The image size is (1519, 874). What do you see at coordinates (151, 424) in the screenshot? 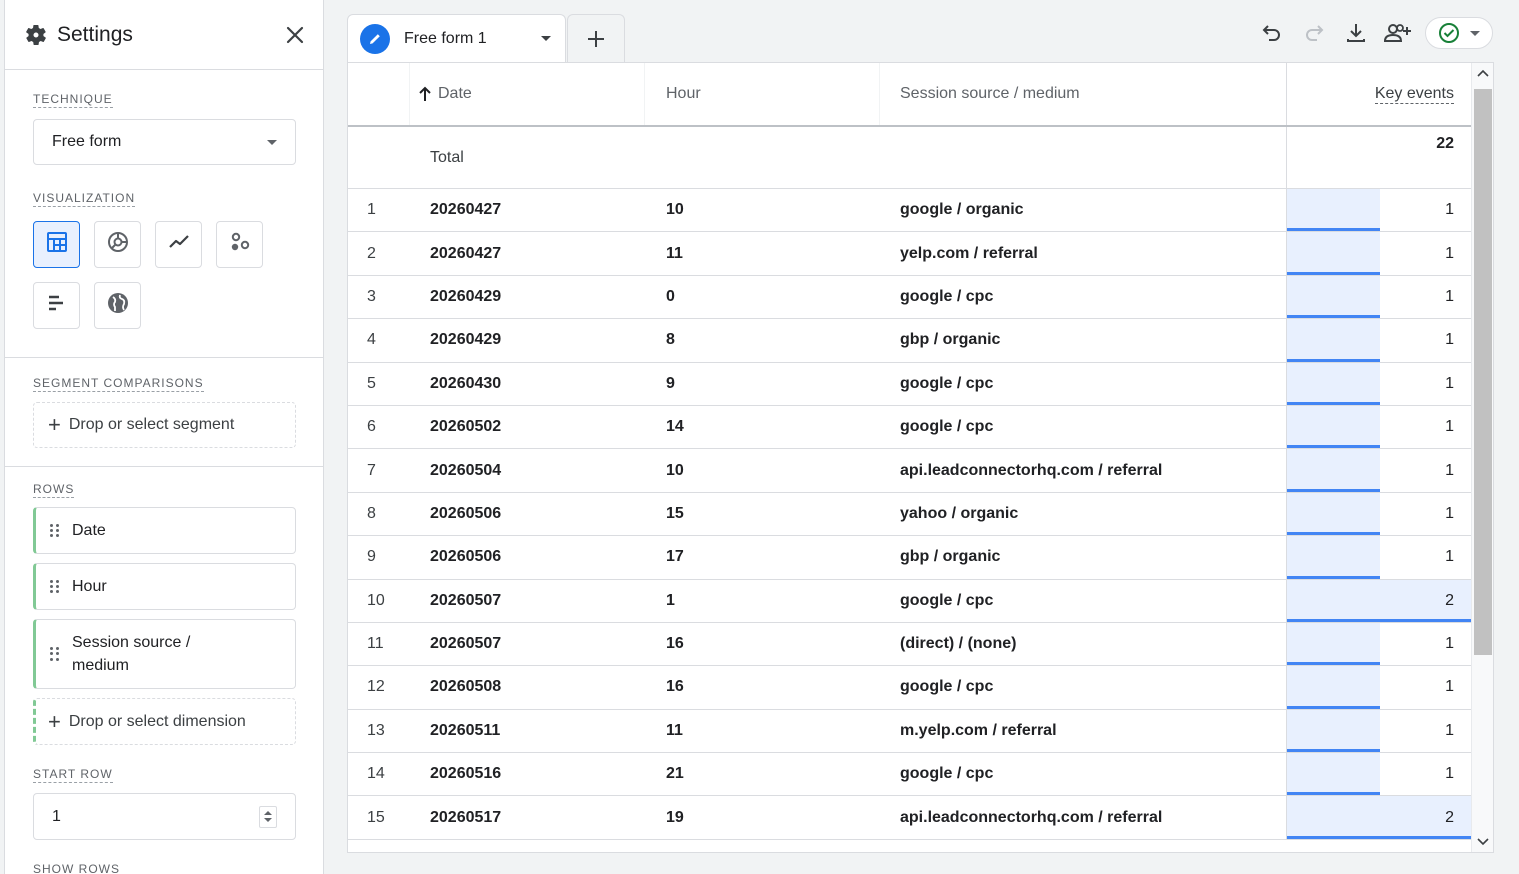
I see `segment-drop-label: Drop or select segment` at bounding box center [151, 424].